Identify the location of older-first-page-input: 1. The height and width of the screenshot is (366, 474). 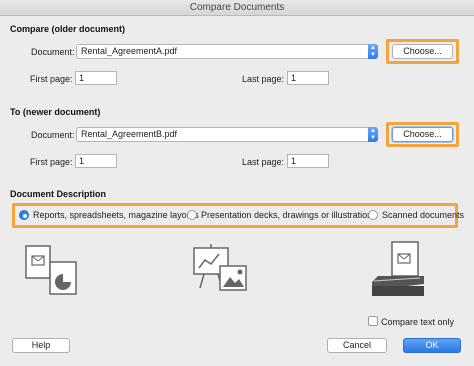
(96, 78).